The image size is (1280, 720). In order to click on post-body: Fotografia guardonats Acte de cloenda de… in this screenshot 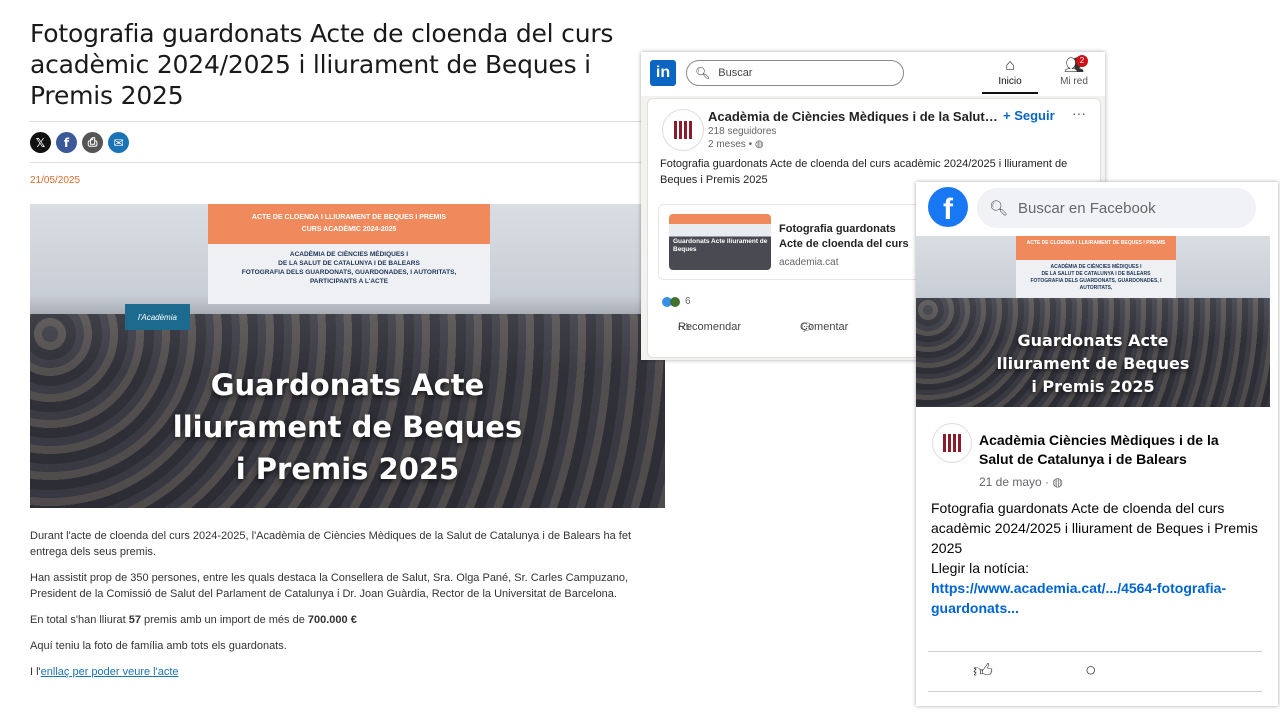, I will do `click(1094, 528)`.